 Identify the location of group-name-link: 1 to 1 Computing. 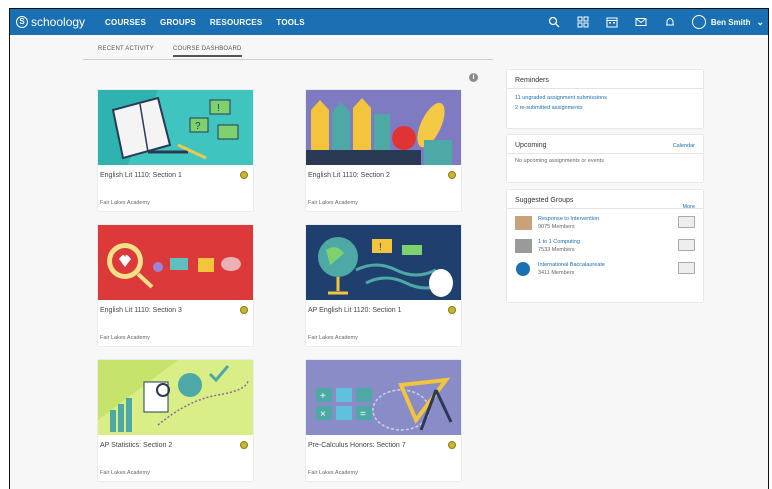
(559, 242).